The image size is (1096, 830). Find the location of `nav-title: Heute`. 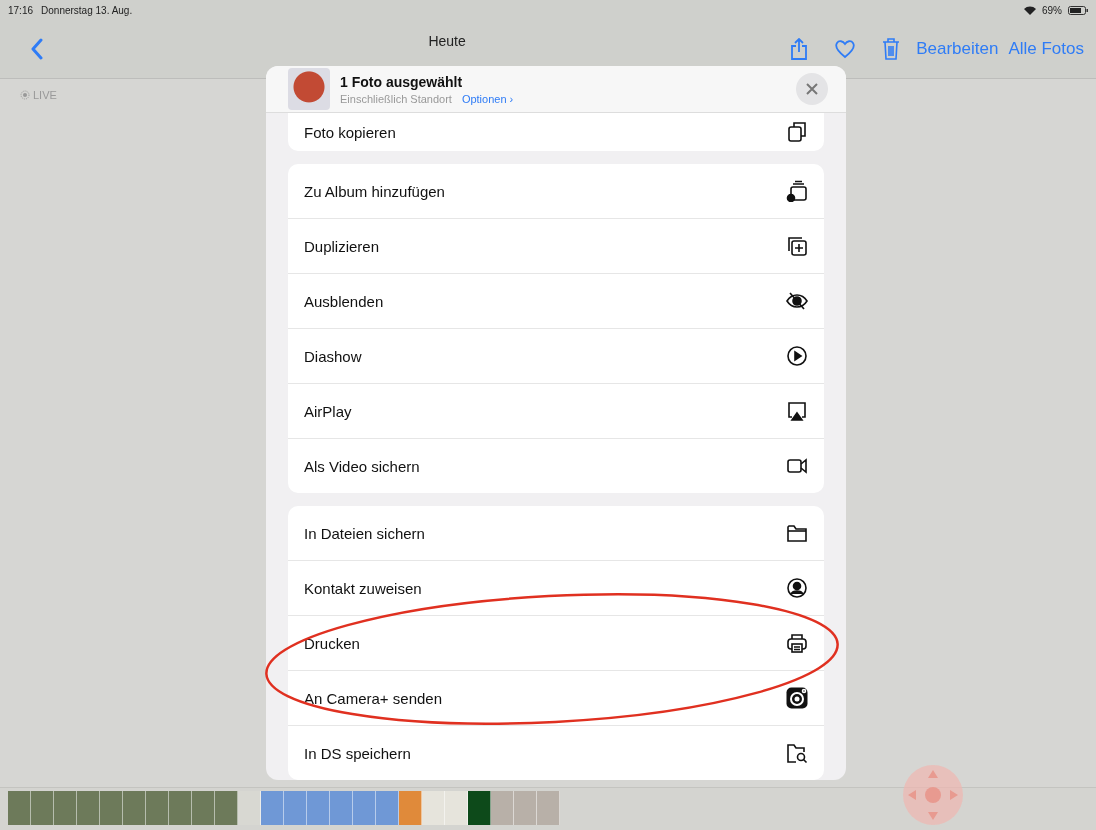

nav-title: Heute is located at coordinates (447, 41).